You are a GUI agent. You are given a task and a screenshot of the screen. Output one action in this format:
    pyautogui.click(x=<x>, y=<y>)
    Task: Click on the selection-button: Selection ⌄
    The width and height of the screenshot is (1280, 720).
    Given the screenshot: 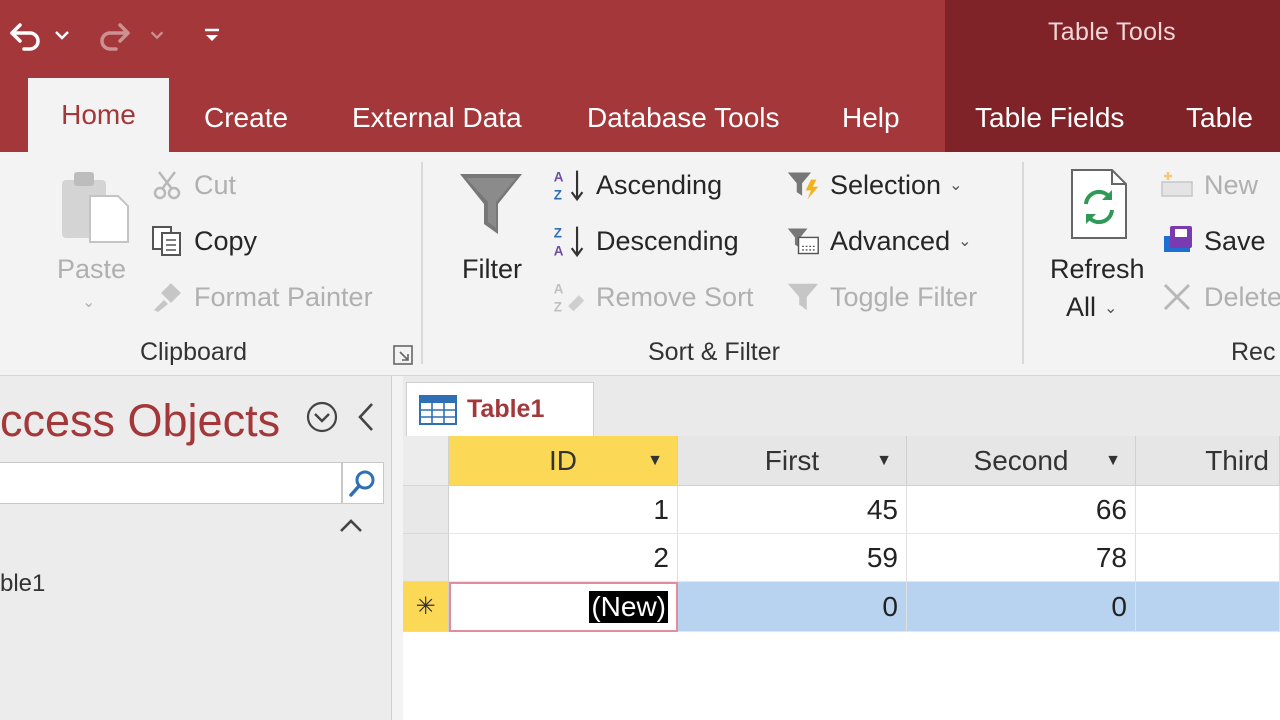 What is the action you would take?
    pyautogui.click(x=874, y=185)
    